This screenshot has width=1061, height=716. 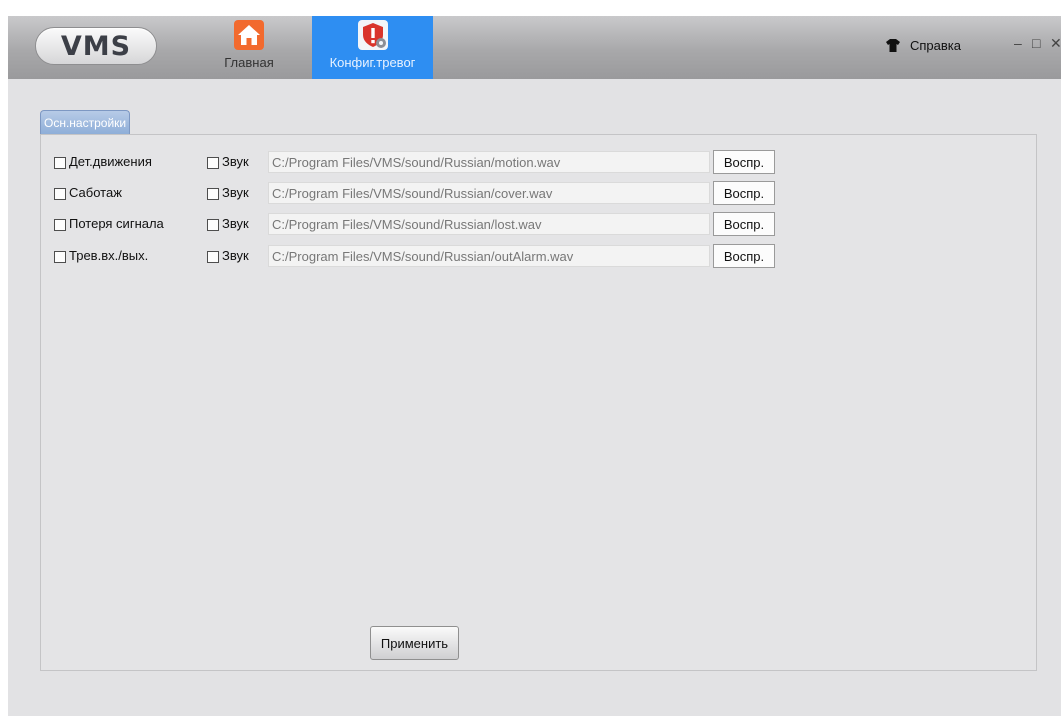 I want to click on tamper-label: Саботаж, so click(x=95, y=192).